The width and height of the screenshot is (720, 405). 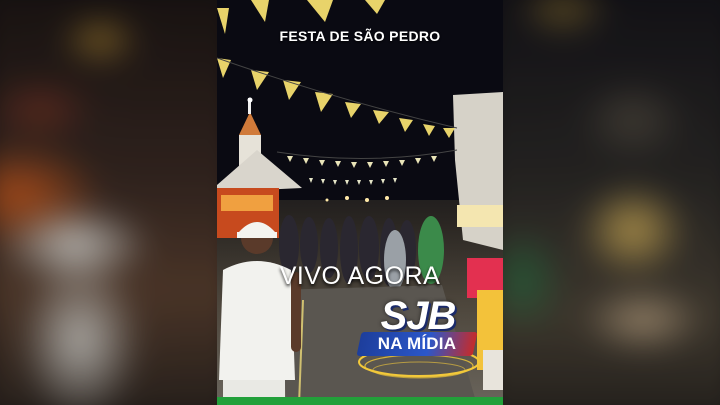 I want to click on sjb-na-midia-logo: SJB NA MÍDIA, so click(x=421, y=342).